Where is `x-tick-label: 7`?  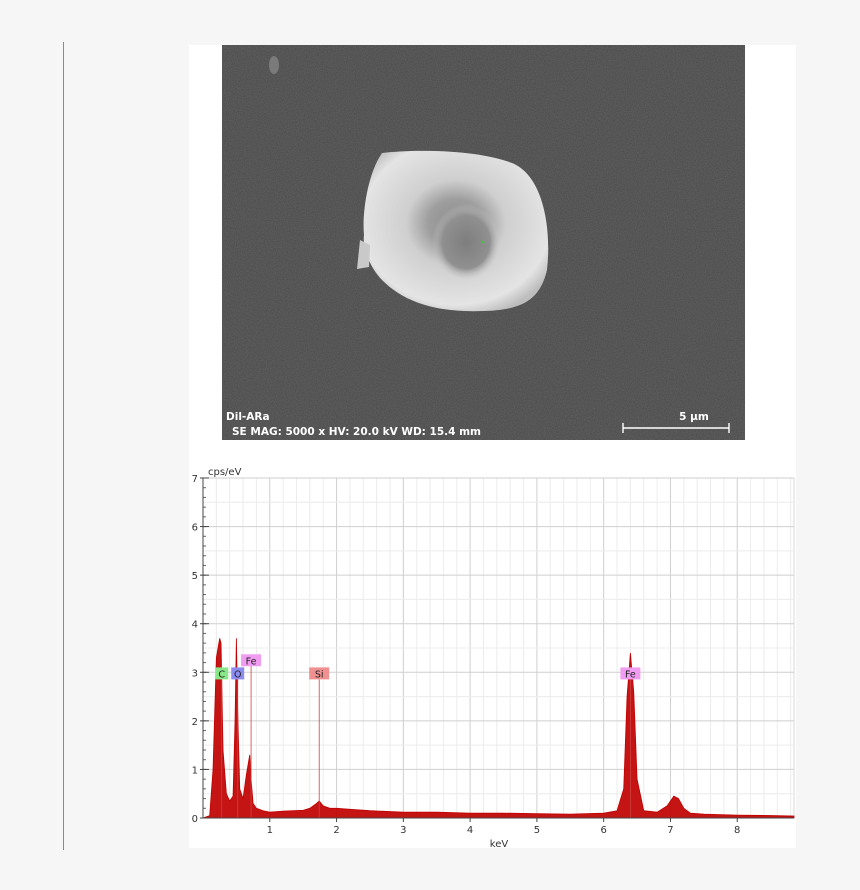
x-tick-label: 7 is located at coordinates (670, 830).